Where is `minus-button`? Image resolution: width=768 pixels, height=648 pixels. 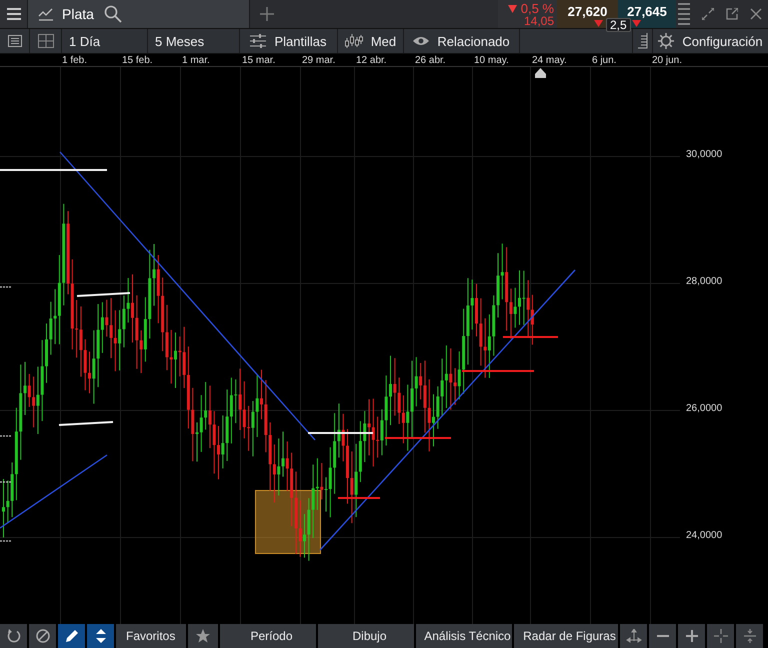
minus-button is located at coordinates (662, 636).